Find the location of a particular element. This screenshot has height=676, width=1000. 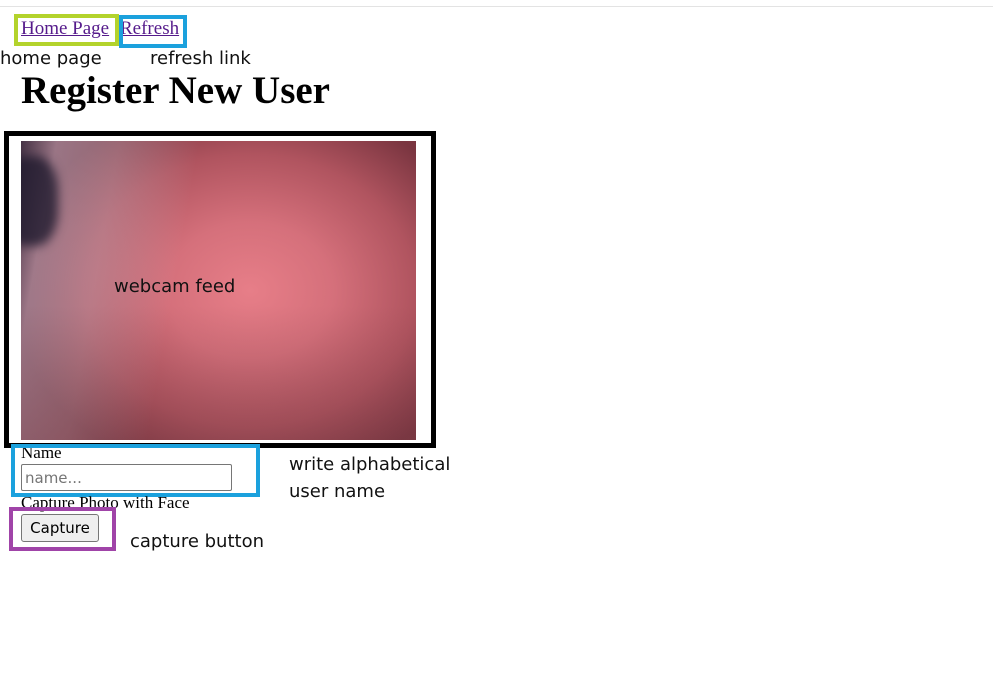

capture-photo-label: Capture Photo with Face is located at coordinates (105, 502).